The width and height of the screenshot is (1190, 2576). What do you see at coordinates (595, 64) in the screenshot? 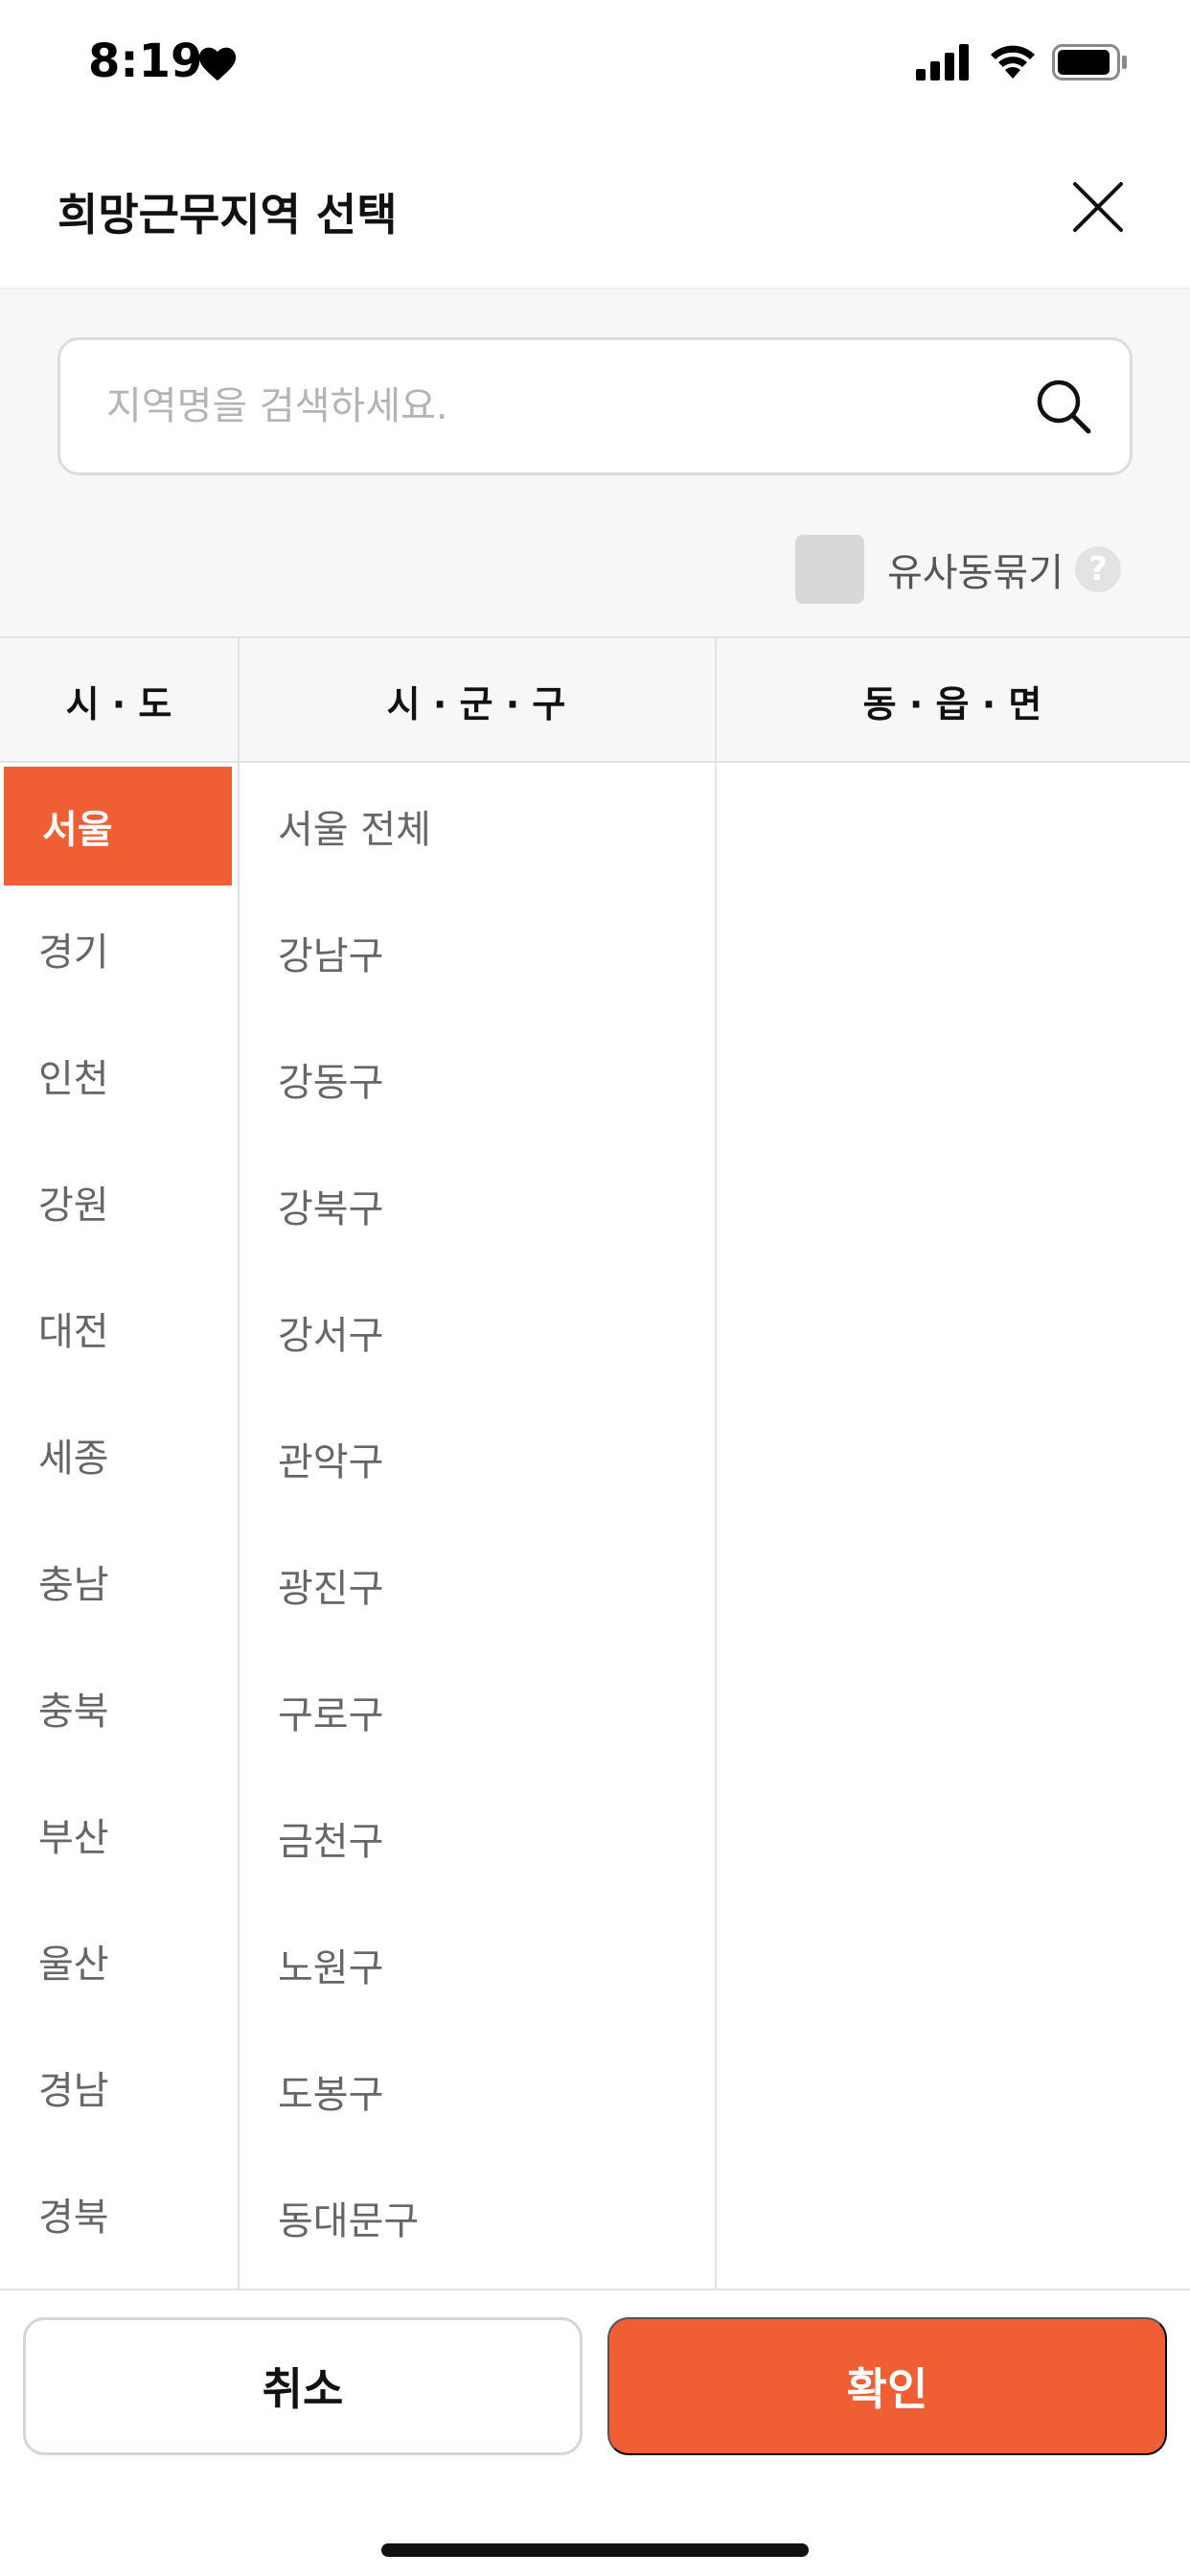
I see `status-bar: 8:19` at bounding box center [595, 64].